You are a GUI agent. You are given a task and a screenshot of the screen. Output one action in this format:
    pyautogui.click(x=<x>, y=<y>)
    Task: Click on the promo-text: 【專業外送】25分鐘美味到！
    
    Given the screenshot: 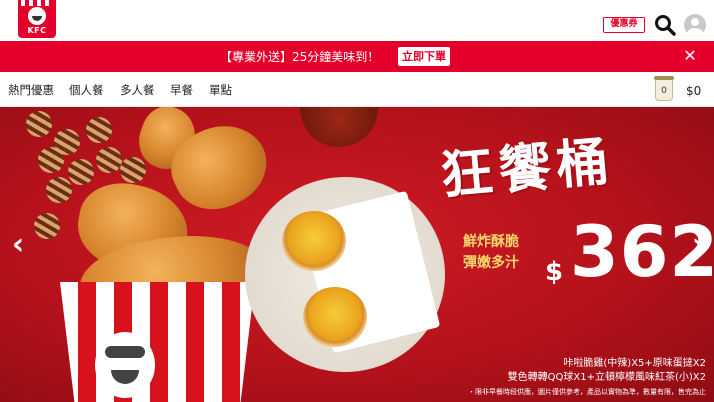 What is the action you would take?
    pyautogui.click(x=300, y=57)
    